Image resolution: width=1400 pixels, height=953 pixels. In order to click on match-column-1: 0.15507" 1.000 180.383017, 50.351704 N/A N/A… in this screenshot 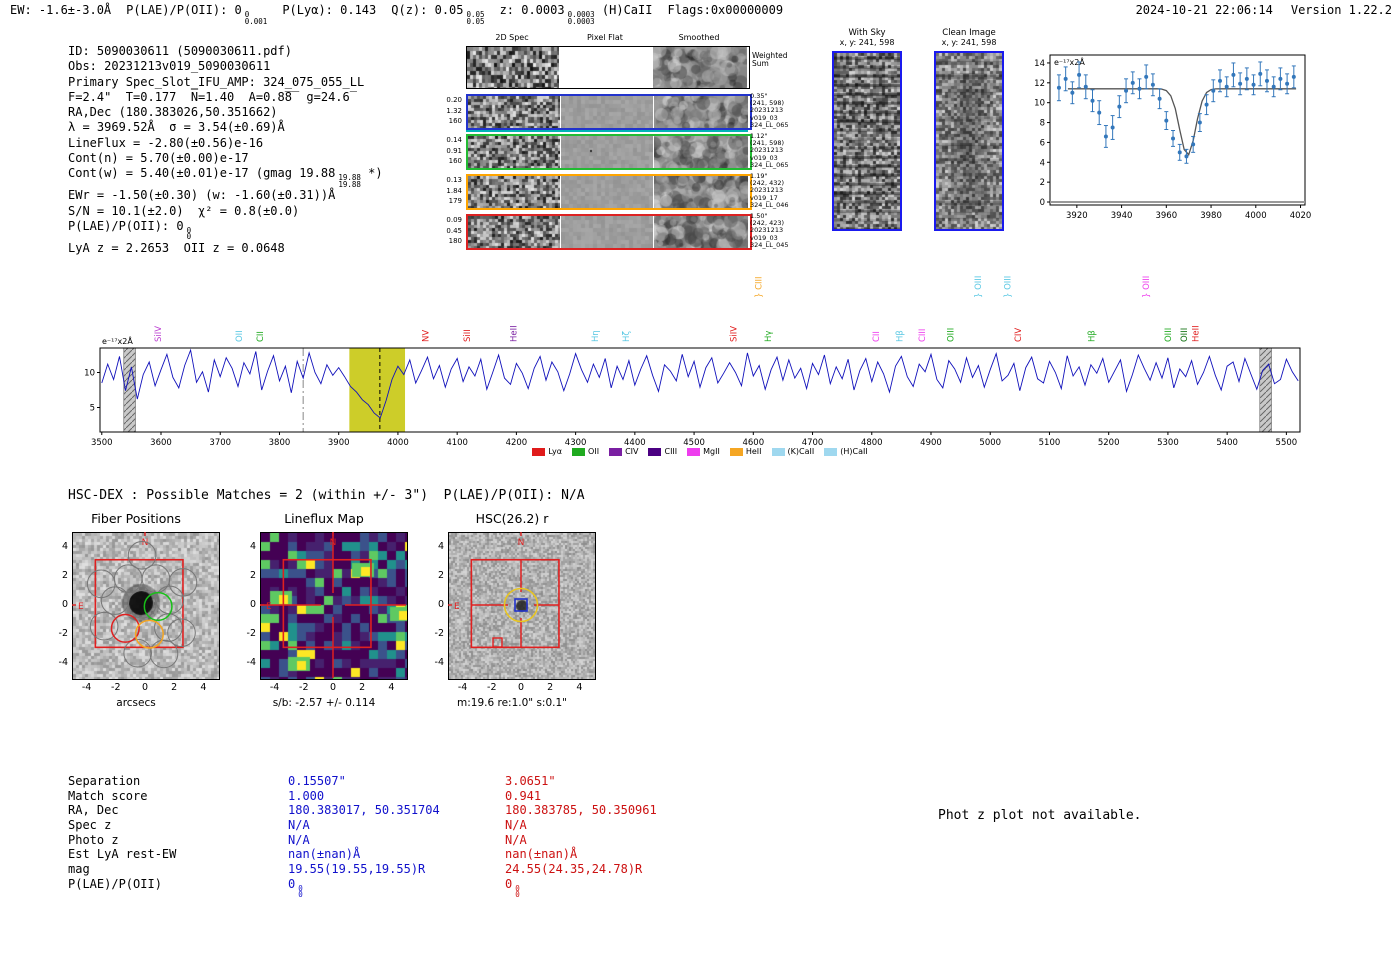, I will do `click(364, 836)`.